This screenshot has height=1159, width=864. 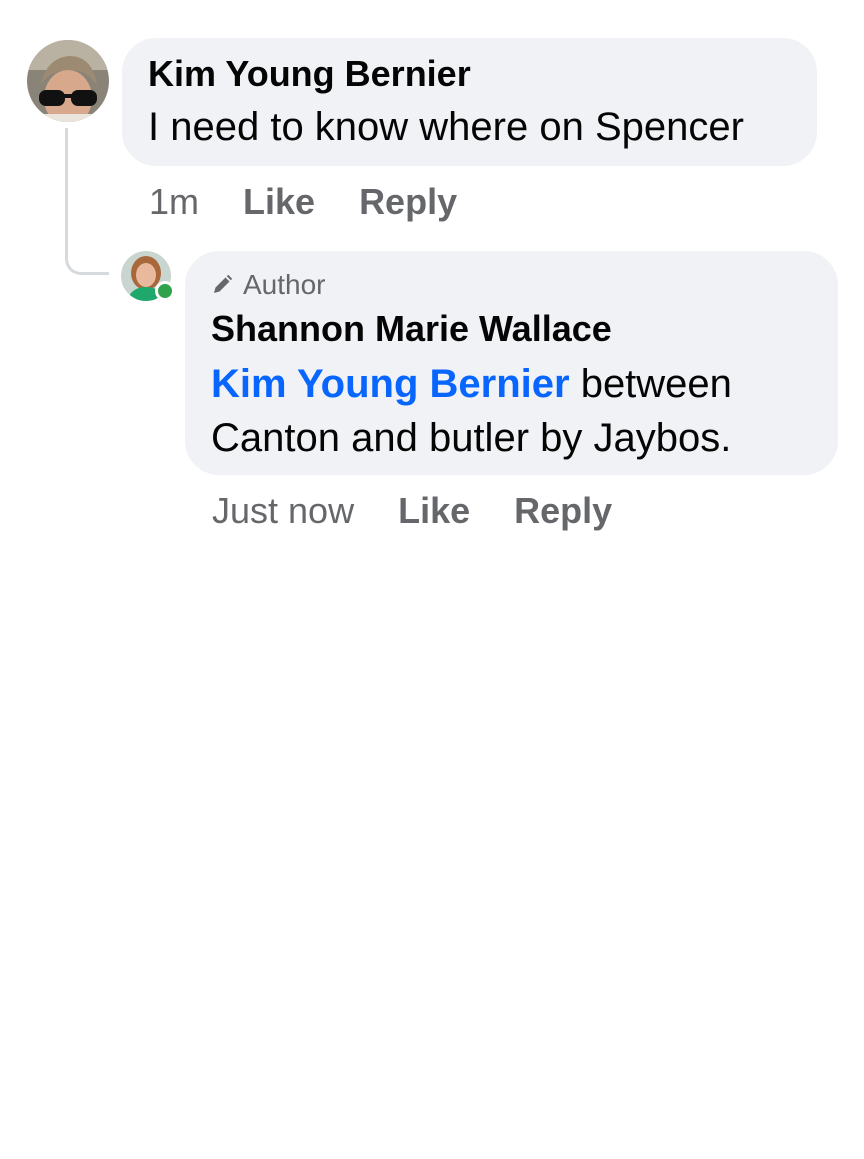 What do you see at coordinates (223, 283) in the screenshot?
I see `pencil-icon` at bounding box center [223, 283].